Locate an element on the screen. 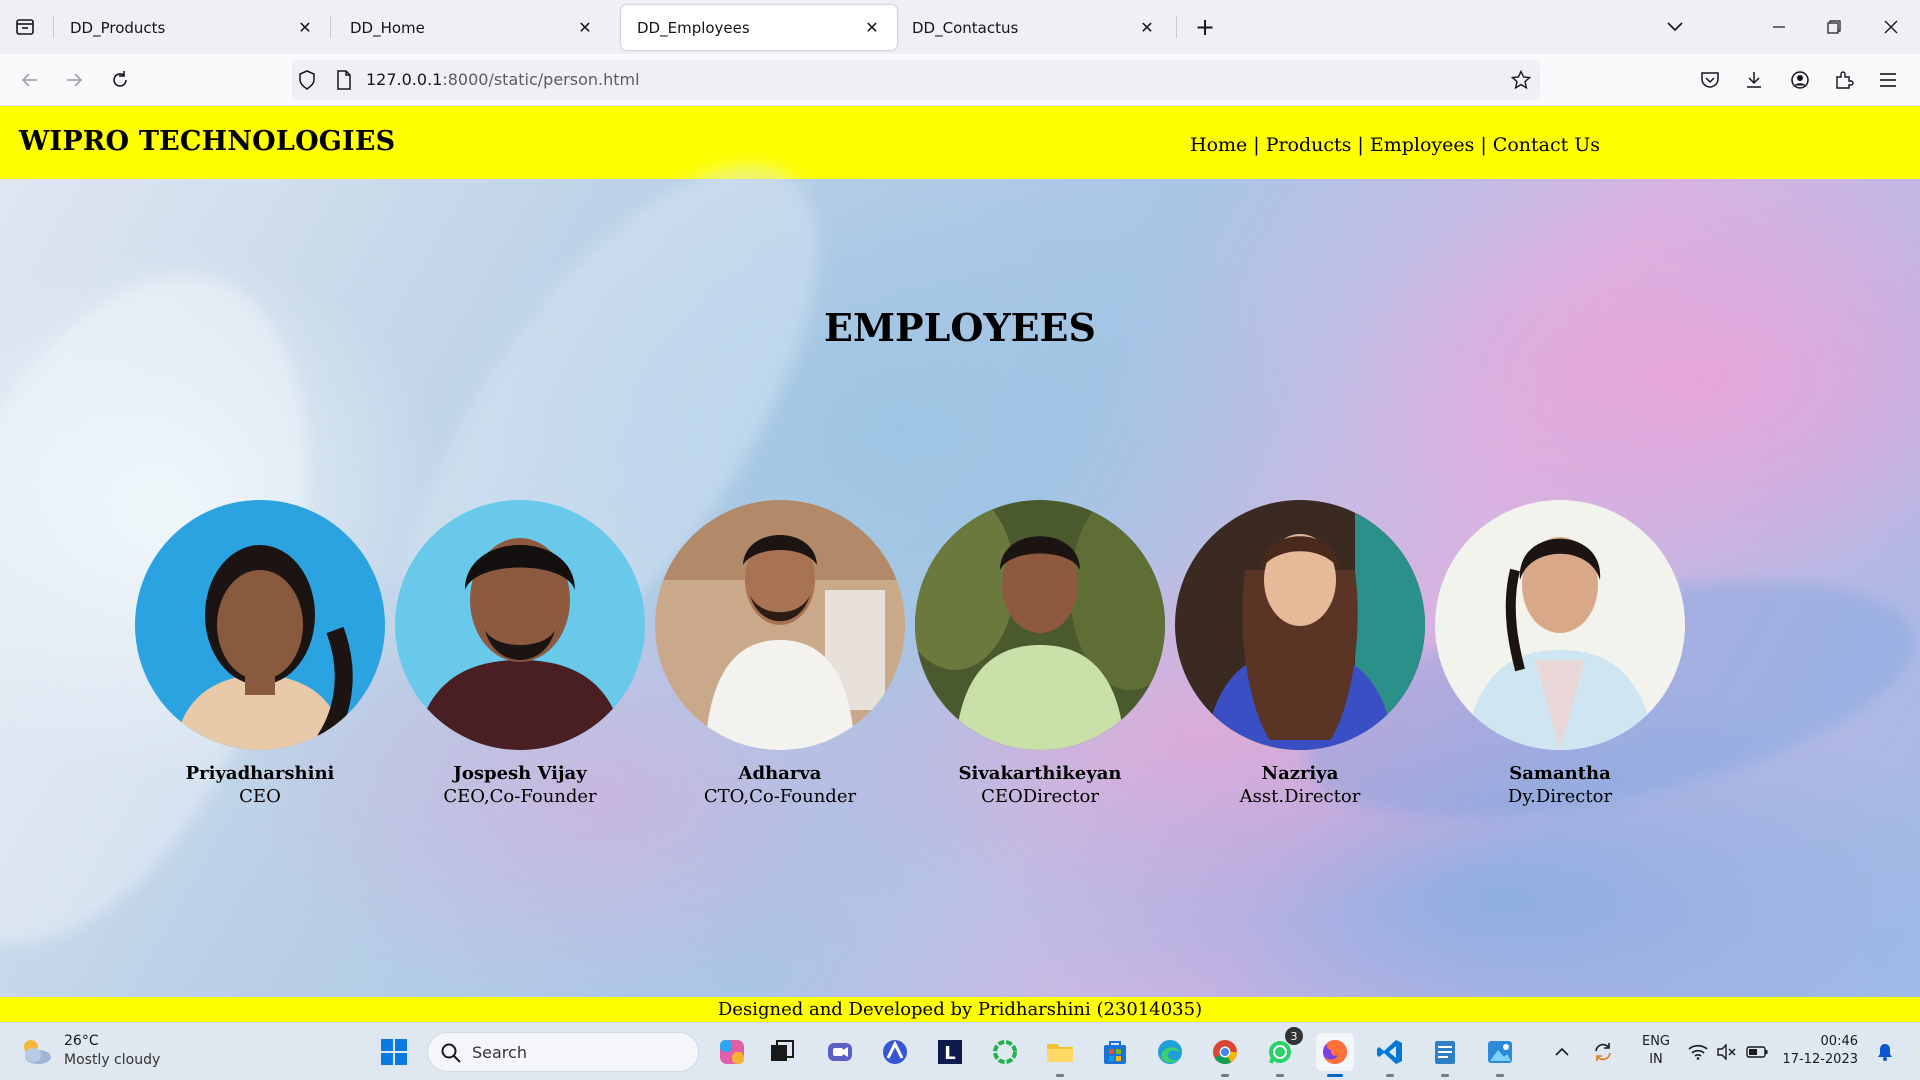  new-tab-button: + is located at coordinates (1205, 27).